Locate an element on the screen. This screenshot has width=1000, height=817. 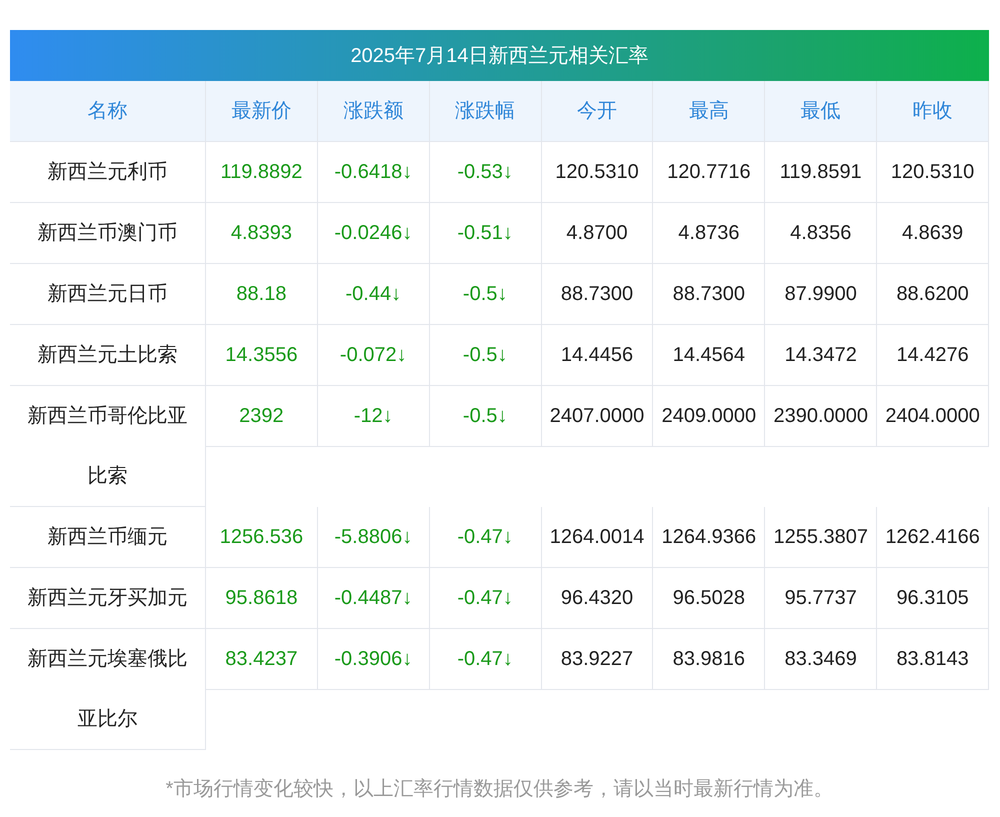
table-cell: -12↓ is located at coordinates (374, 416).